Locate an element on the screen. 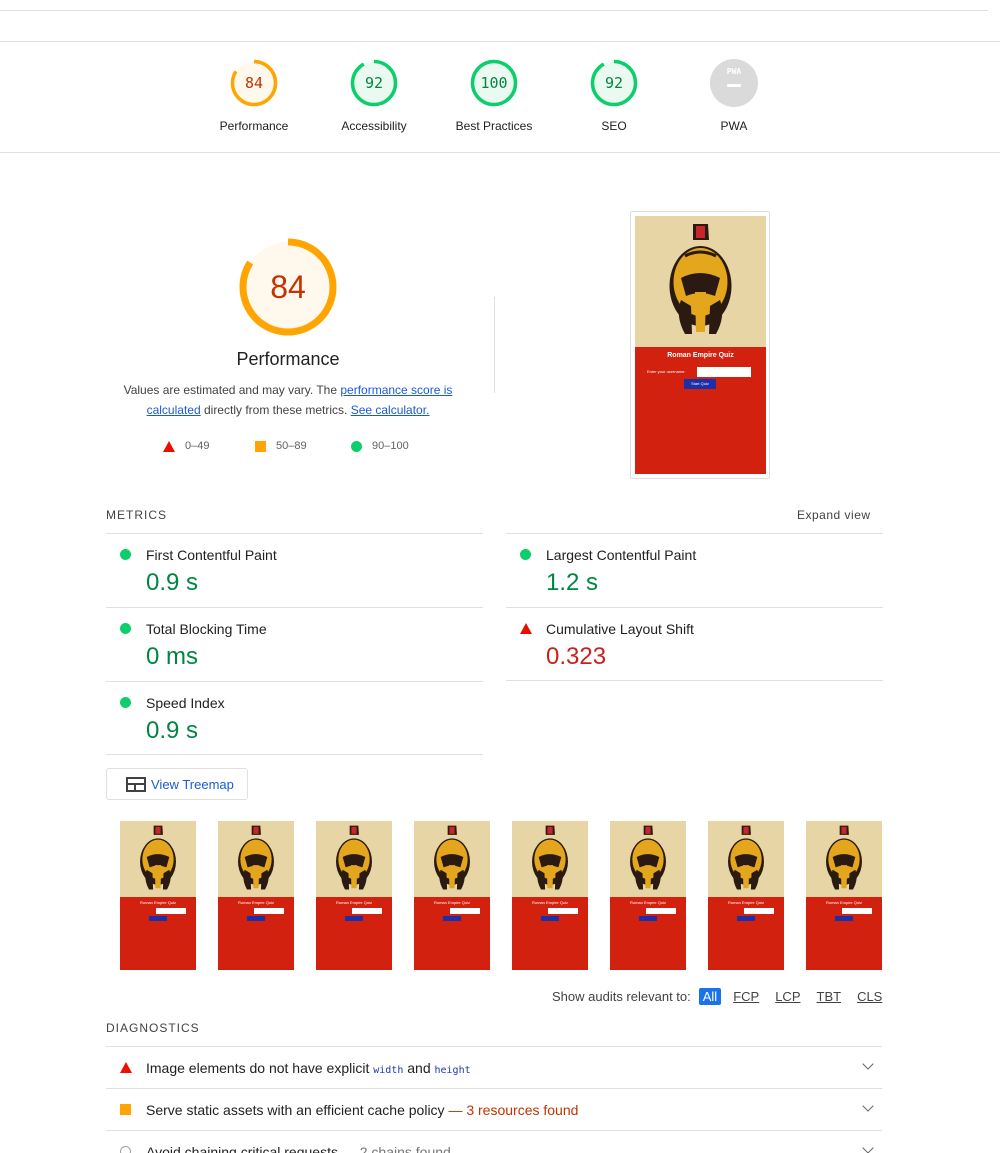 The image size is (1000, 1153). treemap-label: View Treemap is located at coordinates (192, 784).